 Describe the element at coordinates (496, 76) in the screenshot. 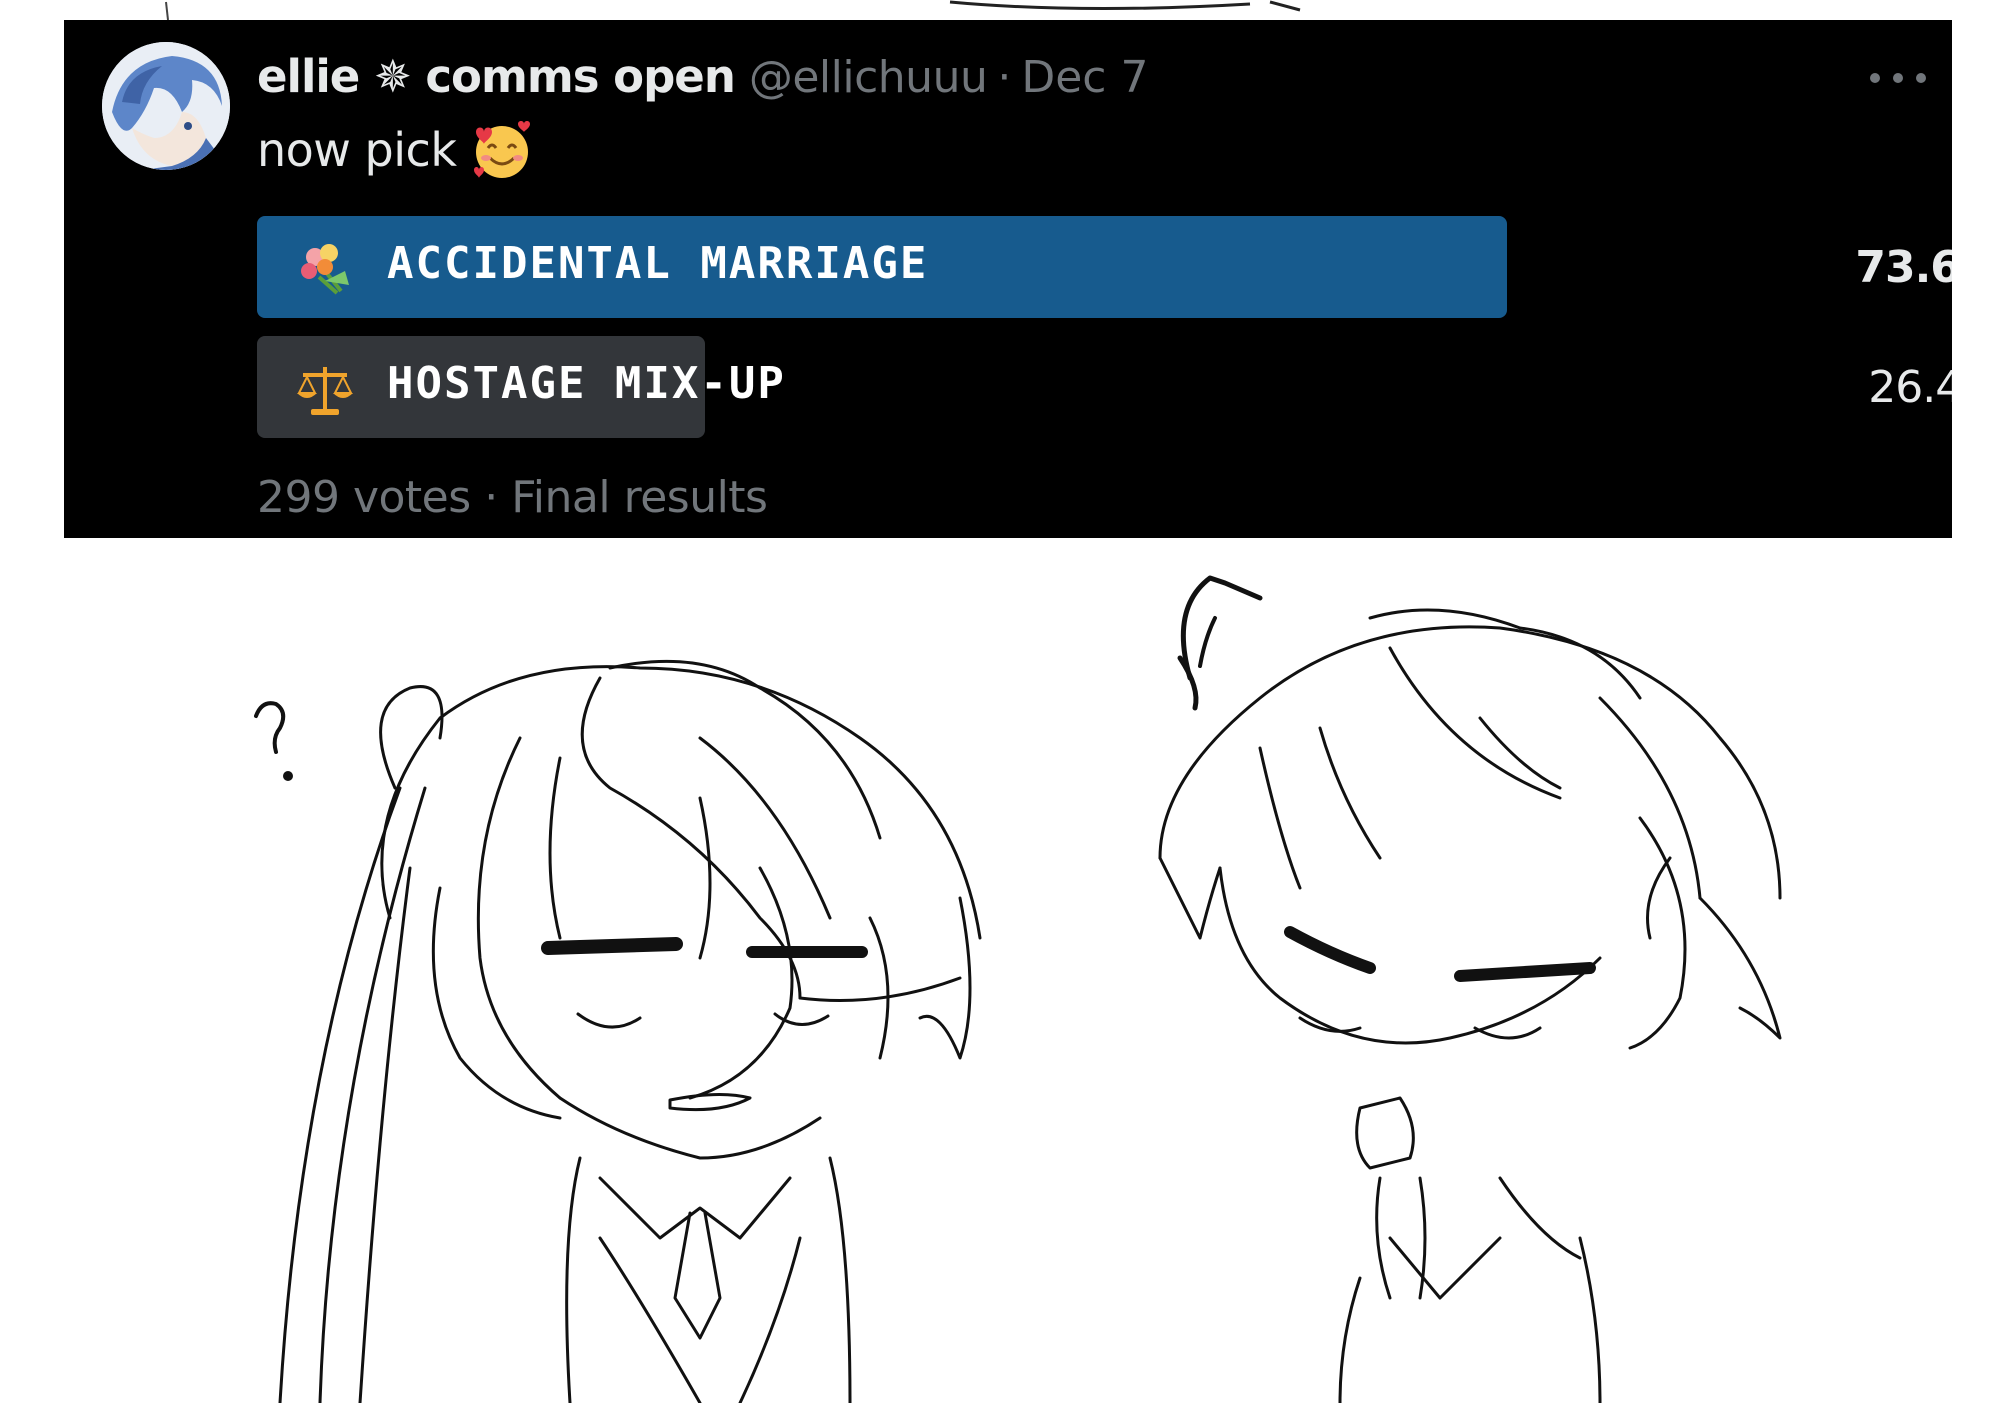

I see `display-name: ellie ✵ comms open` at that location.